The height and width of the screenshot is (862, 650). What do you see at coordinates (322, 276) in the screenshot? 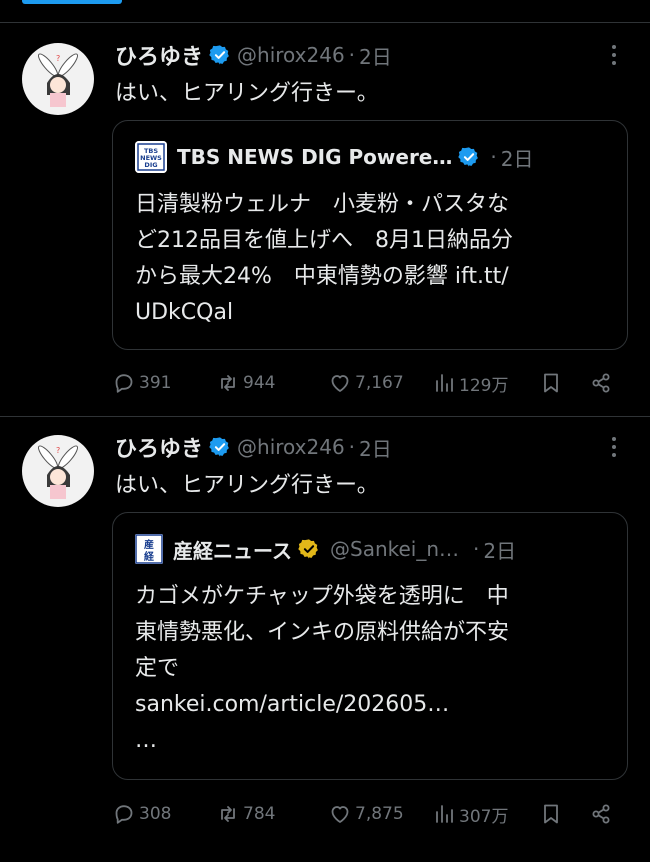
I see `quoted-text-line: から最大24% 中東情勢の影響 ift.tt/` at bounding box center [322, 276].